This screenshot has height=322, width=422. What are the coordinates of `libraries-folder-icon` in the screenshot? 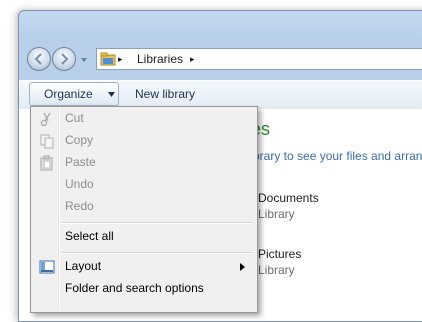 It's located at (108, 59).